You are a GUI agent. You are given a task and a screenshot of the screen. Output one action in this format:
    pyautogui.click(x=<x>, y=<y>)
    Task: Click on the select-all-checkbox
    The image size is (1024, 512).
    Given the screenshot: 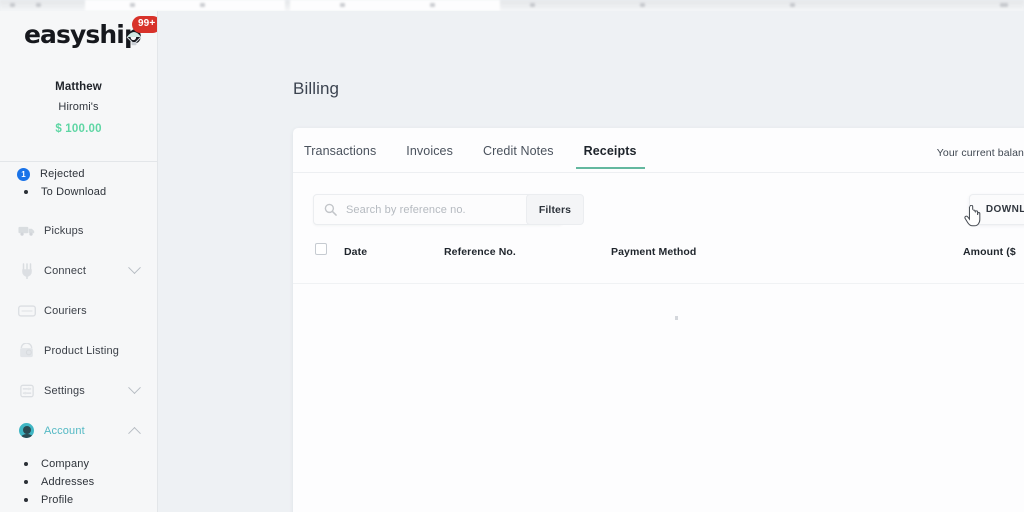 What is the action you would take?
    pyautogui.click(x=321, y=249)
    